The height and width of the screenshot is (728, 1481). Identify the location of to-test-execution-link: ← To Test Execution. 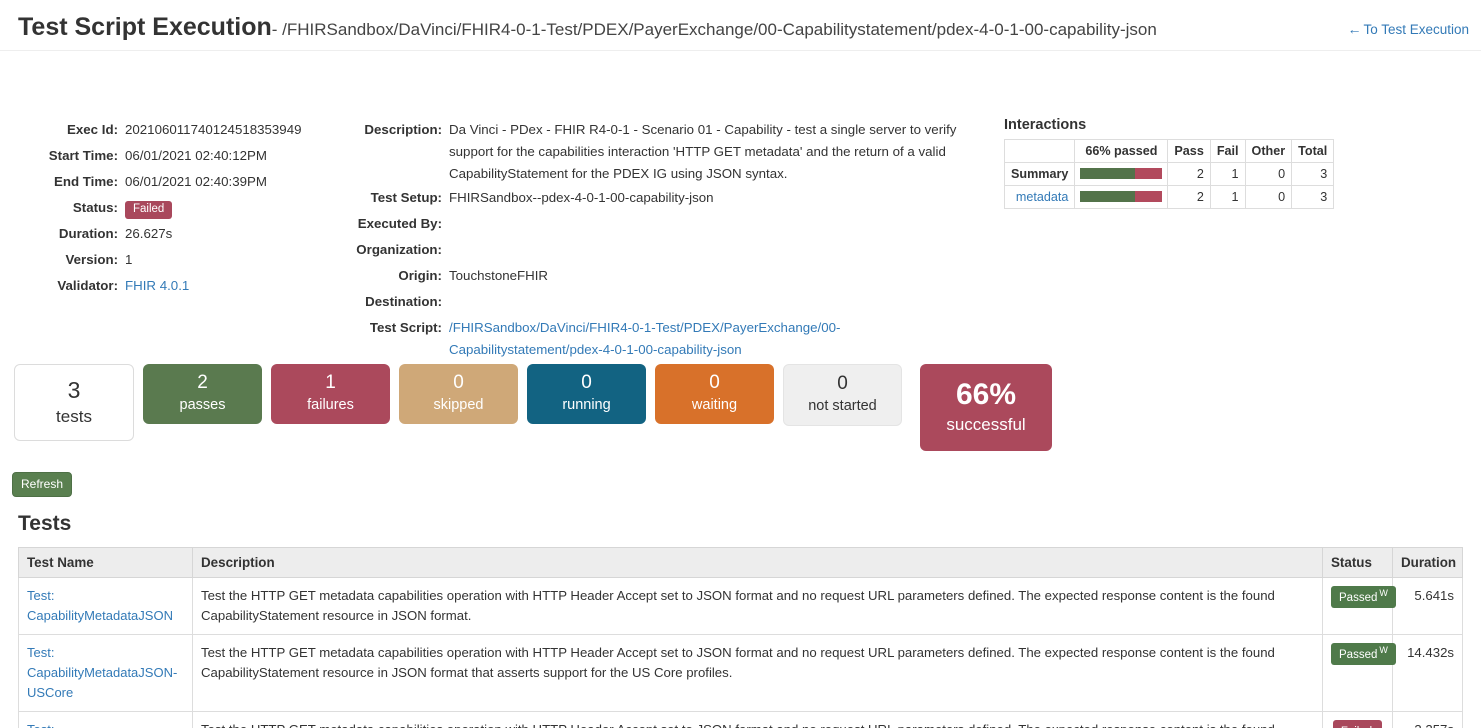
(1408, 29).